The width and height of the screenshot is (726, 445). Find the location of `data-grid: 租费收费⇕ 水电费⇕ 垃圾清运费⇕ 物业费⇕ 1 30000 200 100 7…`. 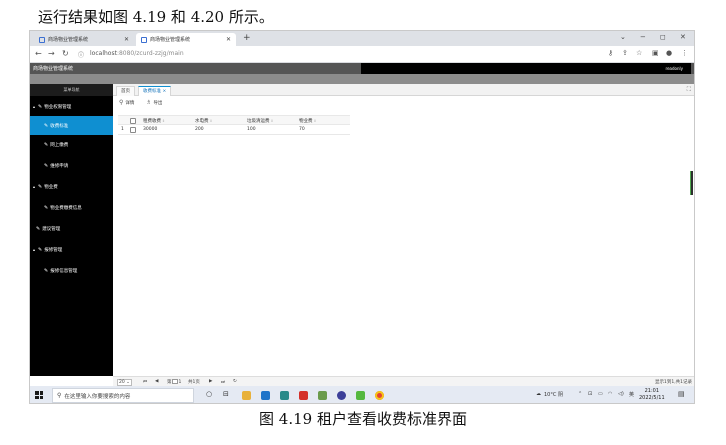

data-grid: 租费收费⇕ 水电费⇕ 垃圾清运费⇕ 物业费⇕ 1 30000 200 100 7… is located at coordinates (234, 125).